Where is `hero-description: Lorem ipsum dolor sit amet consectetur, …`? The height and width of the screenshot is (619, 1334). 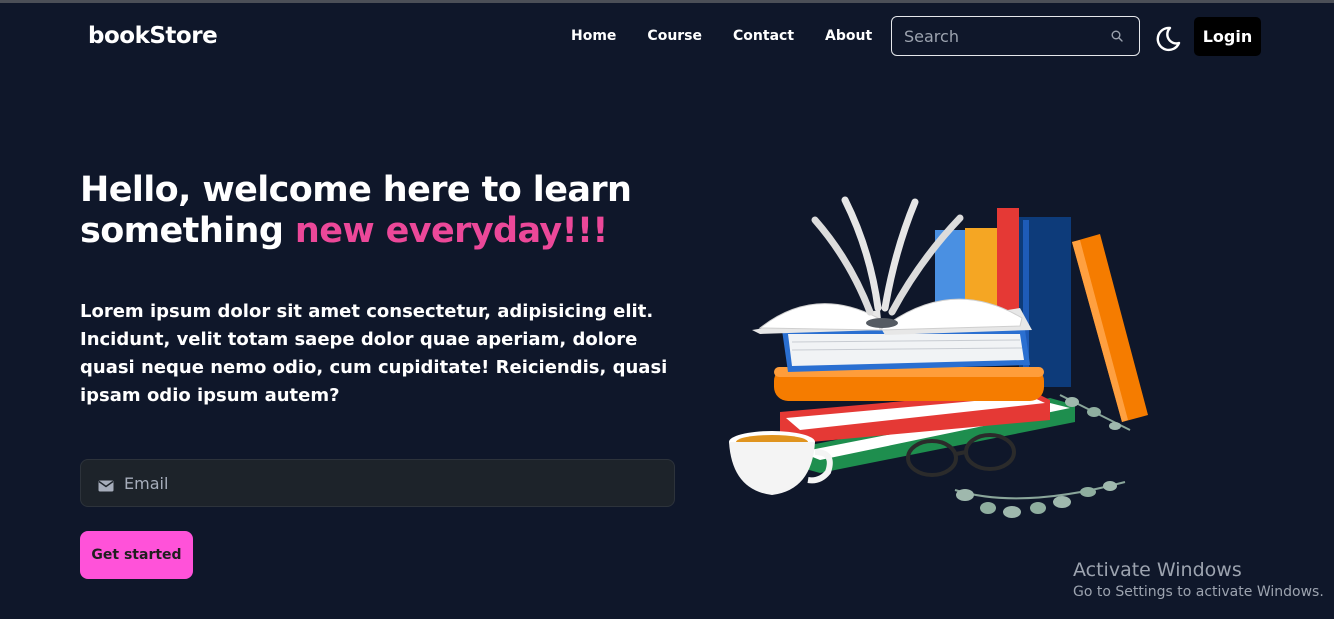
hero-description: Lorem ipsum dolor sit amet consectetur, … is located at coordinates (374, 353).